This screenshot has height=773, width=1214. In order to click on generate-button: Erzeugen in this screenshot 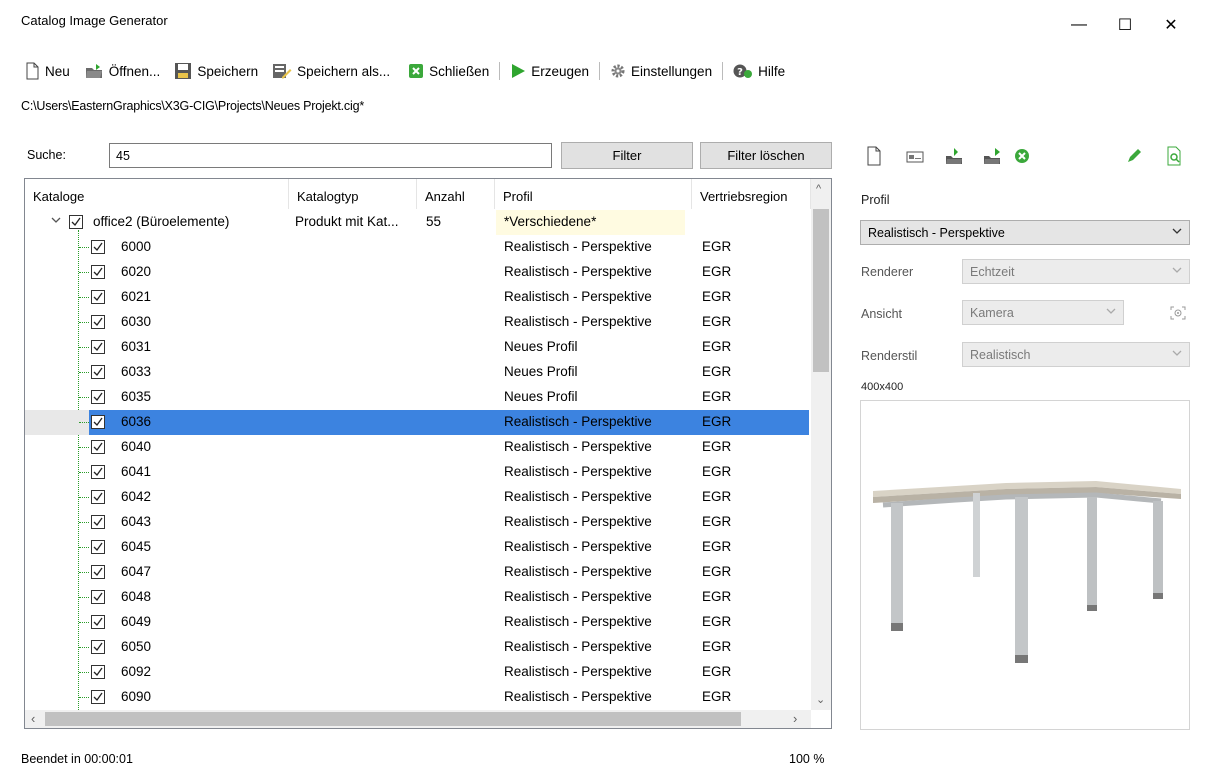, I will do `click(549, 71)`.